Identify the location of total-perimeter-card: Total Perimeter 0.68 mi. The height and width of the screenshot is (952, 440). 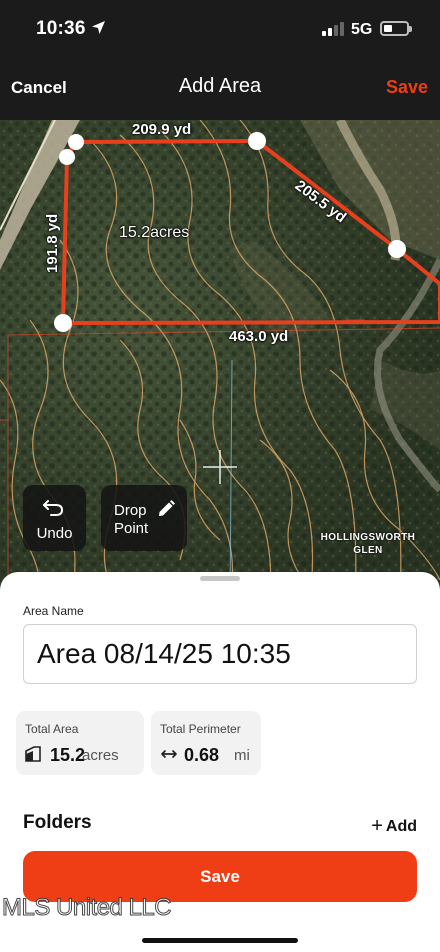
(206, 743).